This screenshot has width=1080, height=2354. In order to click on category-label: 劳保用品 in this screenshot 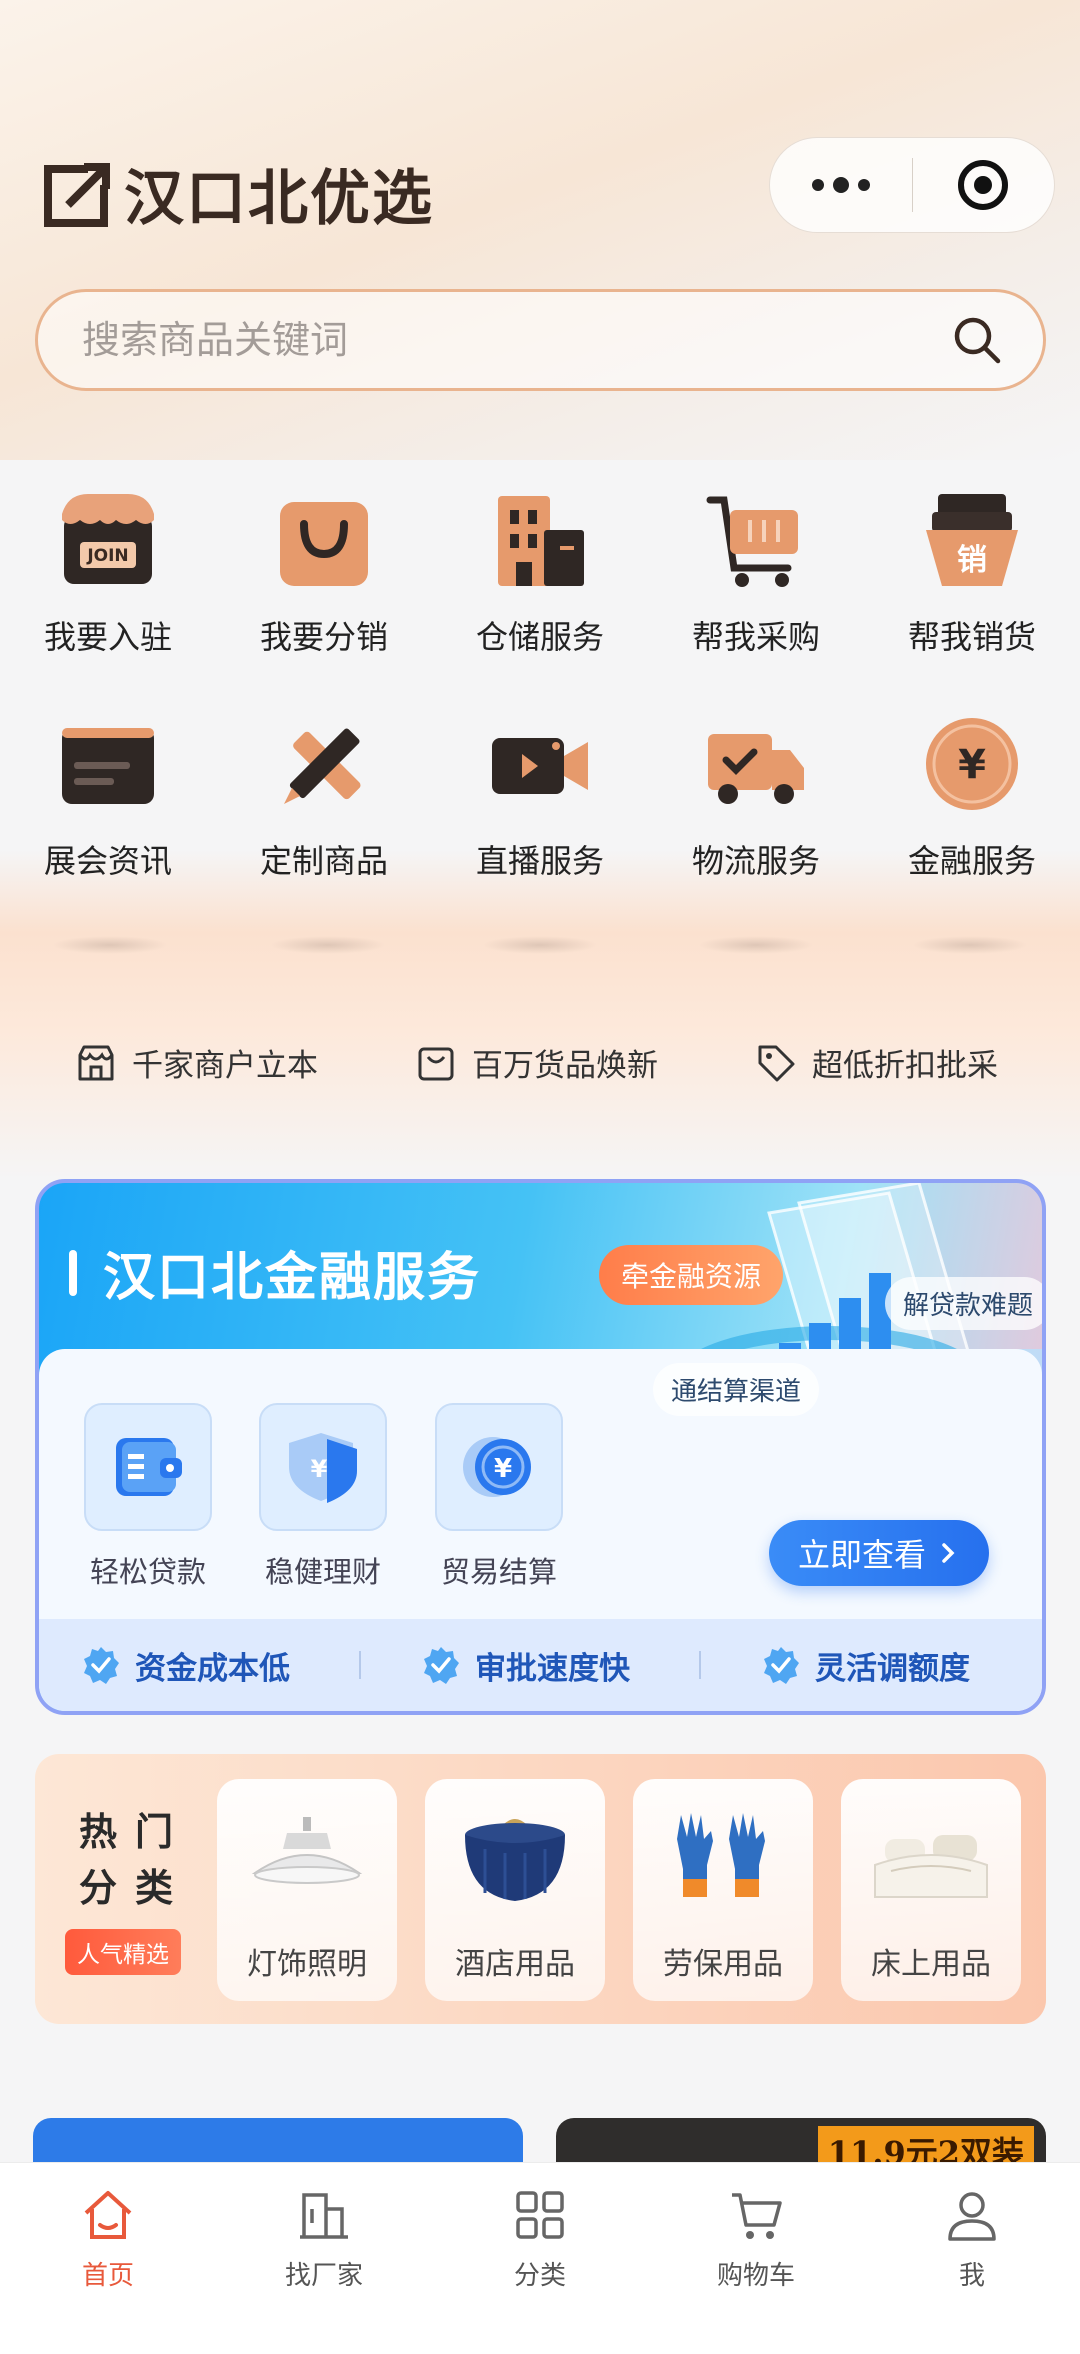, I will do `click(723, 1964)`.